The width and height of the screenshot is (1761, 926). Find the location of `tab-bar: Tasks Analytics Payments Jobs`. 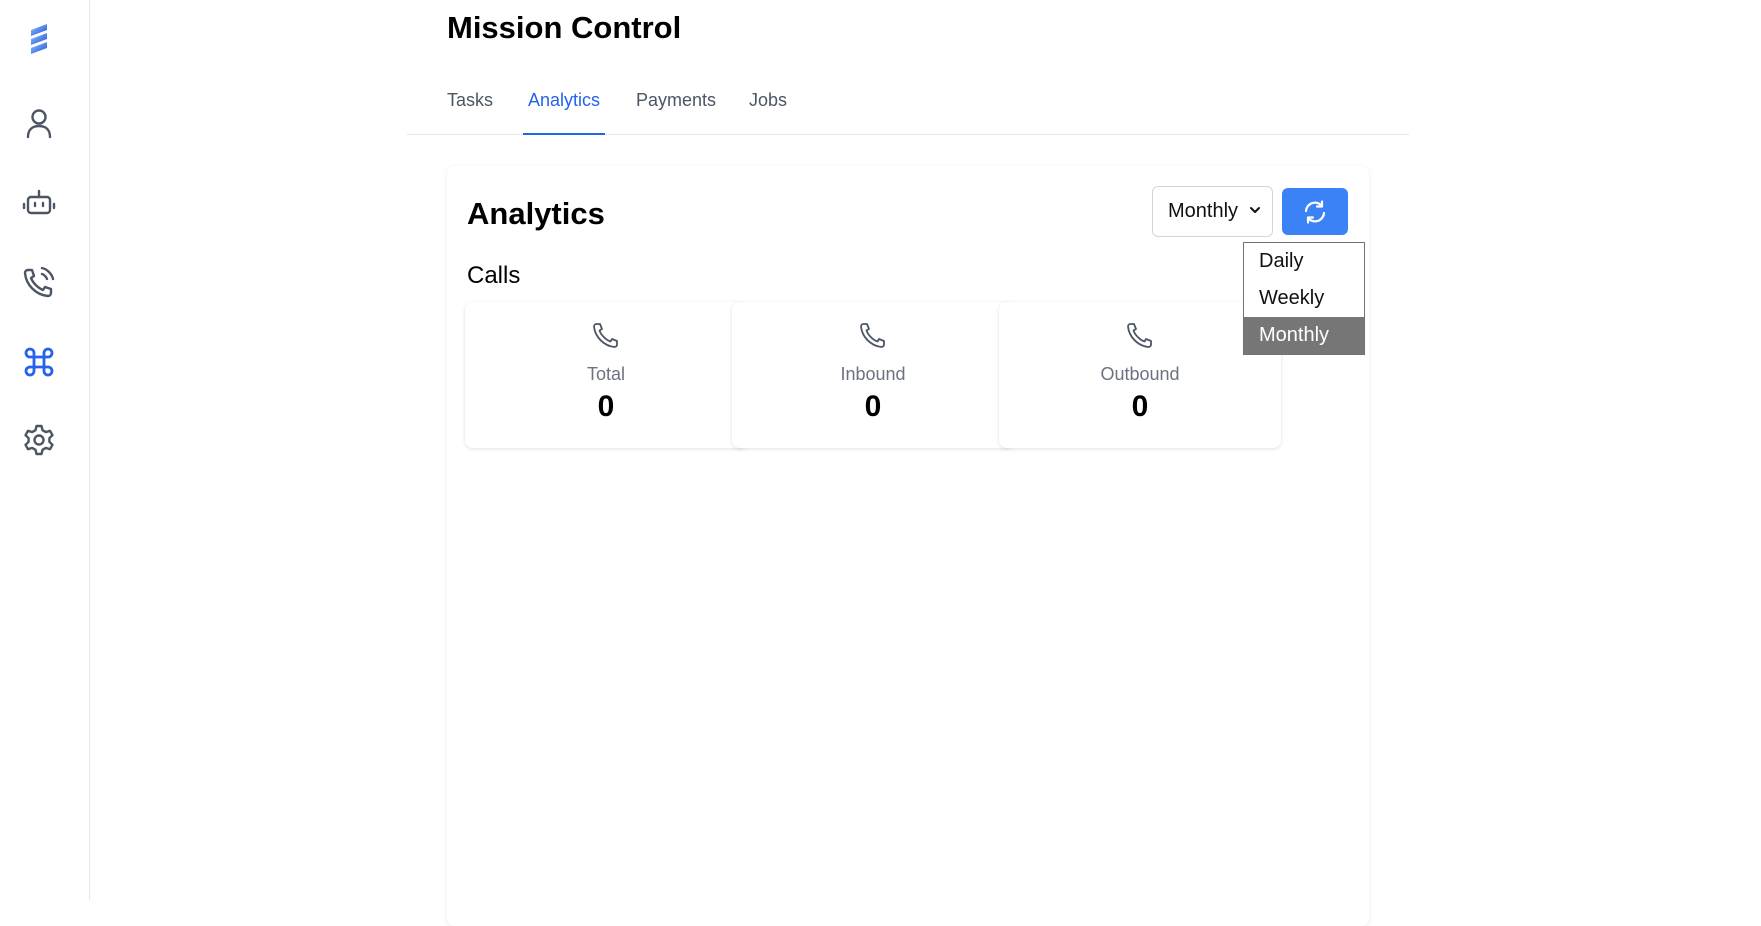

tab-bar: Tasks Analytics Payments Jobs is located at coordinates (908, 107).